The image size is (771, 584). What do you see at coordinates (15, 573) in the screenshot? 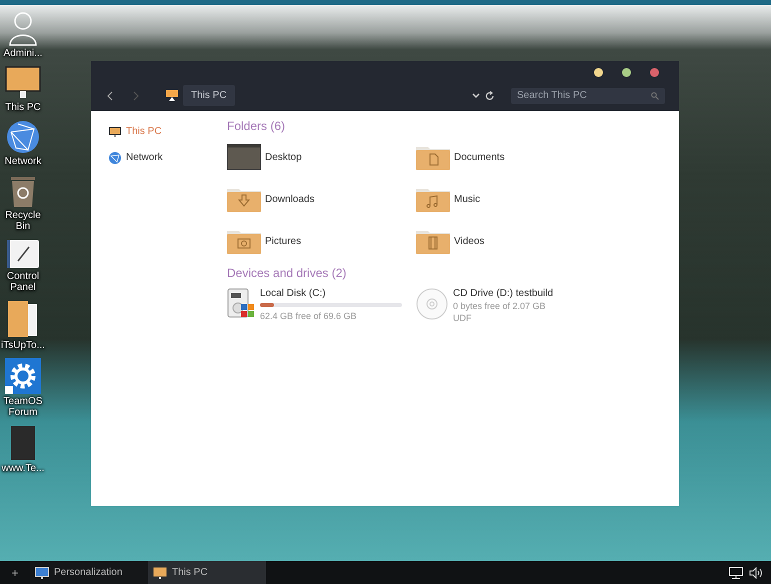
I see `start-button: +` at bounding box center [15, 573].